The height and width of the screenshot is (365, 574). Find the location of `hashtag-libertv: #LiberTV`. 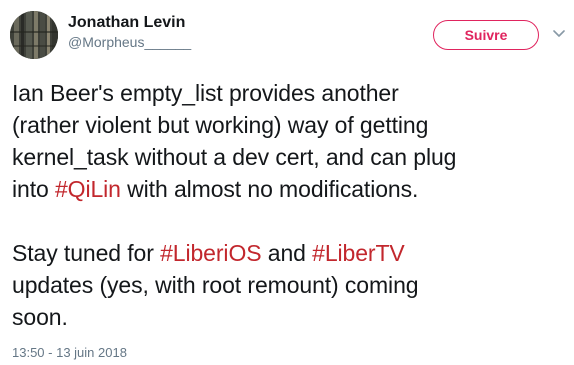

hashtag-libertv: #LiberTV is located at coordinates (358, 253).